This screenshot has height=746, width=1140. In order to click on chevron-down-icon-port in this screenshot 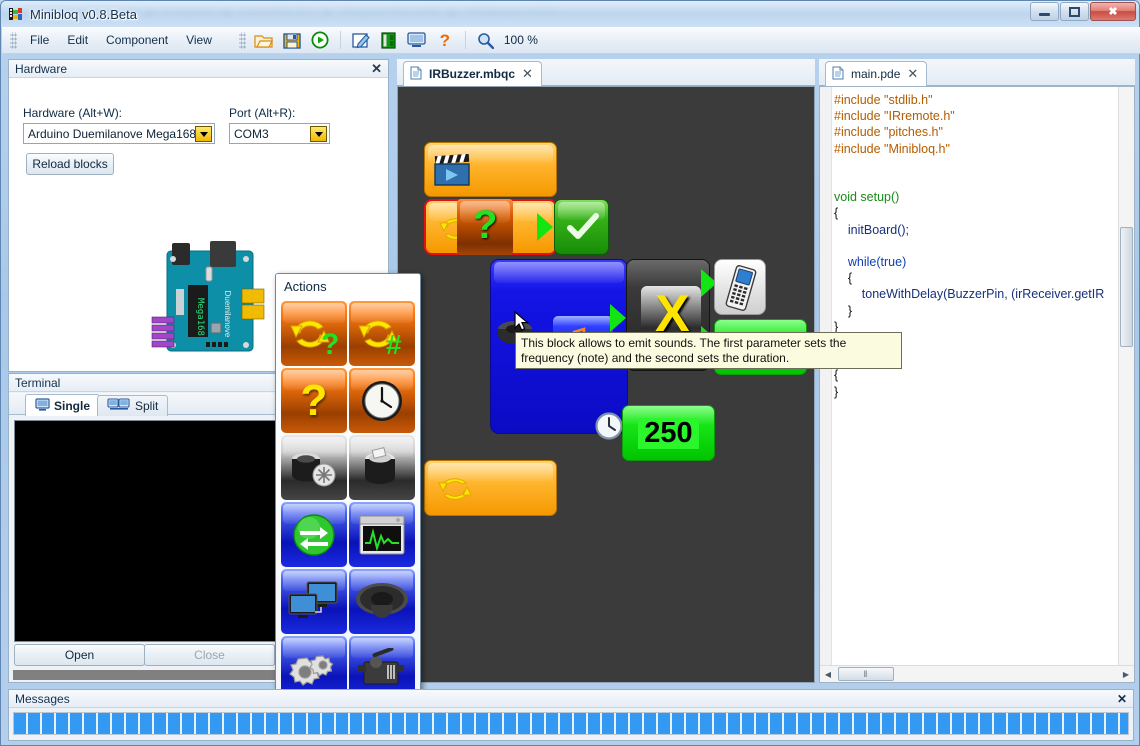, I will do `click(318, 134)`.